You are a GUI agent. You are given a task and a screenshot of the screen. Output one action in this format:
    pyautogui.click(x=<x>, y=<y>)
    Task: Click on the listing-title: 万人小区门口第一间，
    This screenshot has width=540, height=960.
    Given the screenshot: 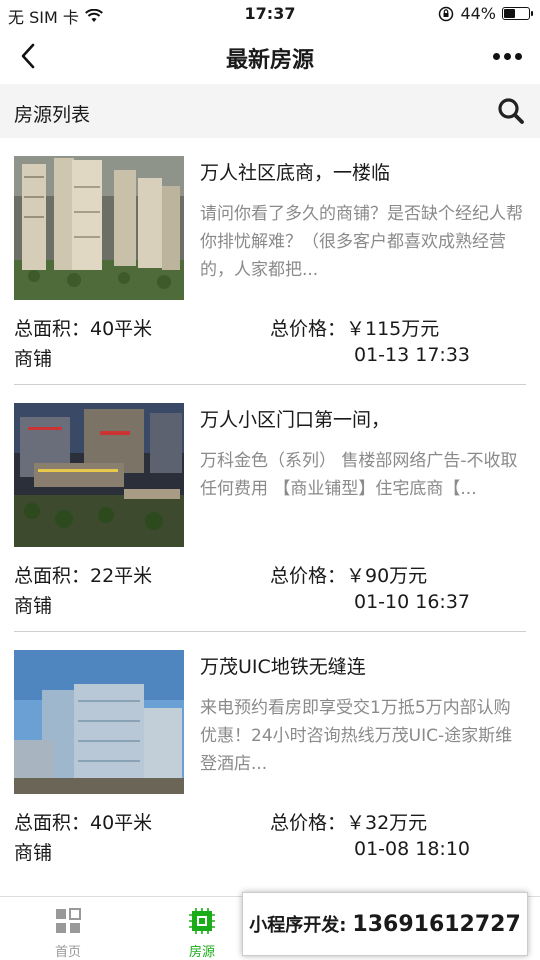 What is the action you would take?
    pyautogui.click(x=295, y=420)
    